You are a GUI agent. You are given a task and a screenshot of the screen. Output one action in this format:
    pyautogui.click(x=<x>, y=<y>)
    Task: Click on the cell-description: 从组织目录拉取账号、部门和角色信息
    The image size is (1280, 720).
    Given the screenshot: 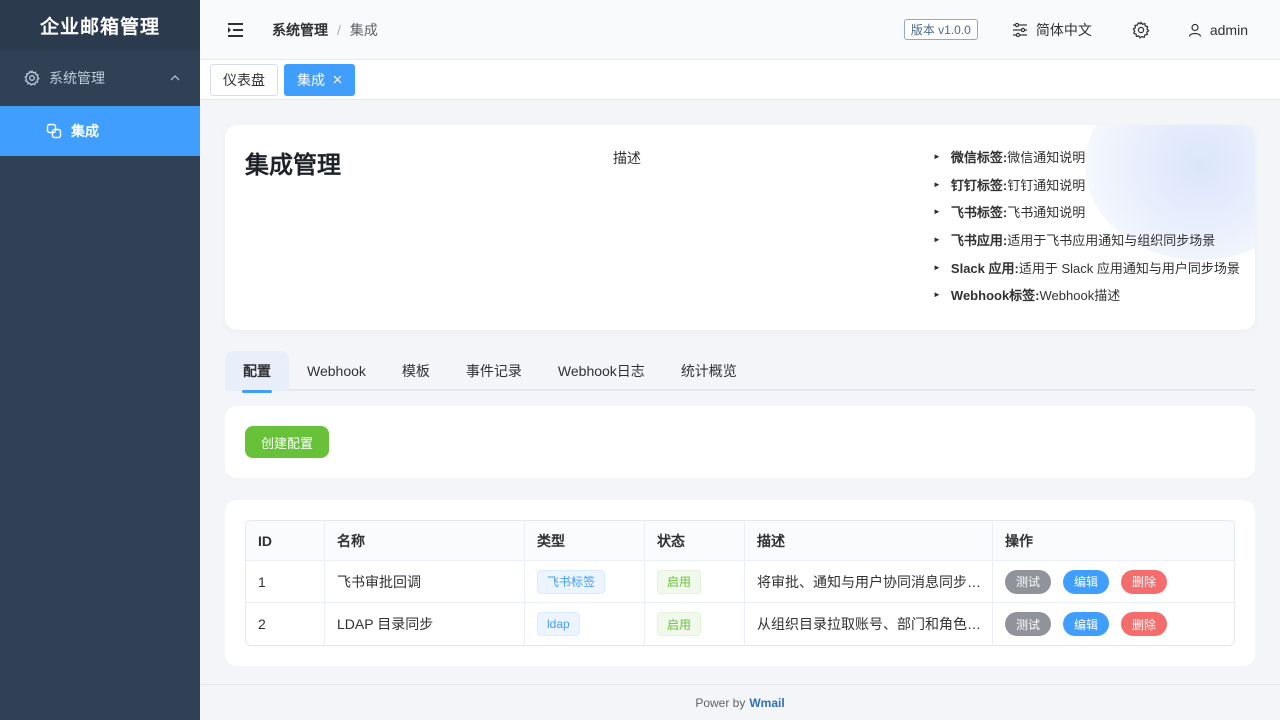 What is the action you would take?
    pyautogui.click(x=869, y=624)
    